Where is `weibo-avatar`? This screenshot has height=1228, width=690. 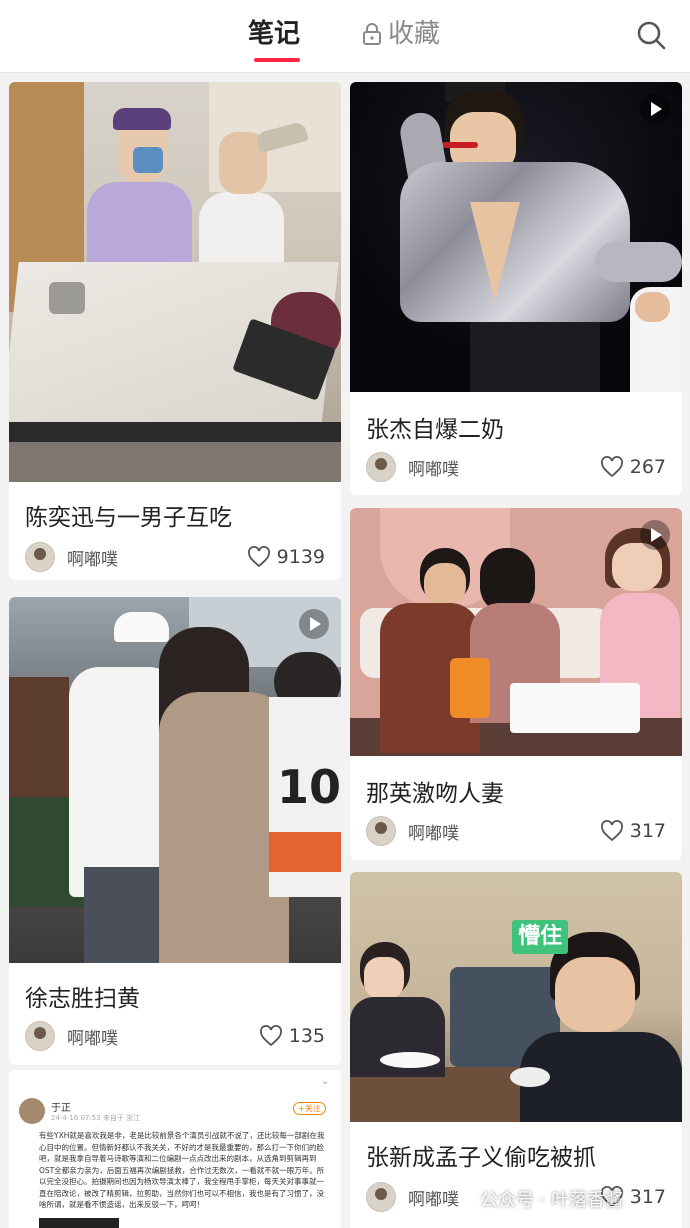 weibo-avatar is located at coordinates (32, 1111).